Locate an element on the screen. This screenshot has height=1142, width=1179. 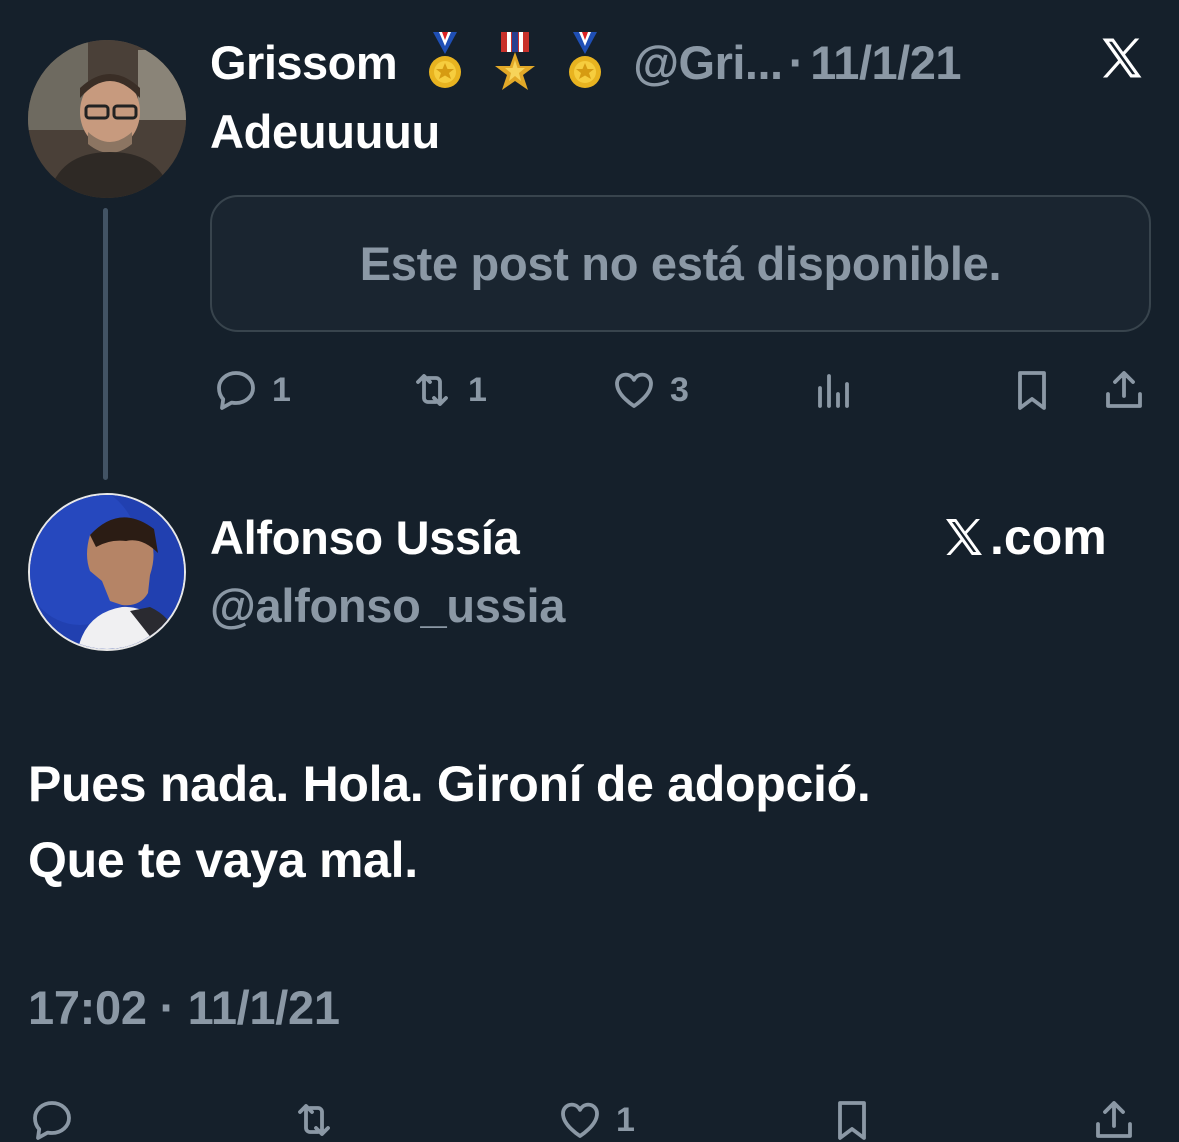
tweet2-author-handle: @alfonso_ussia is located at coordinates (387, 605).